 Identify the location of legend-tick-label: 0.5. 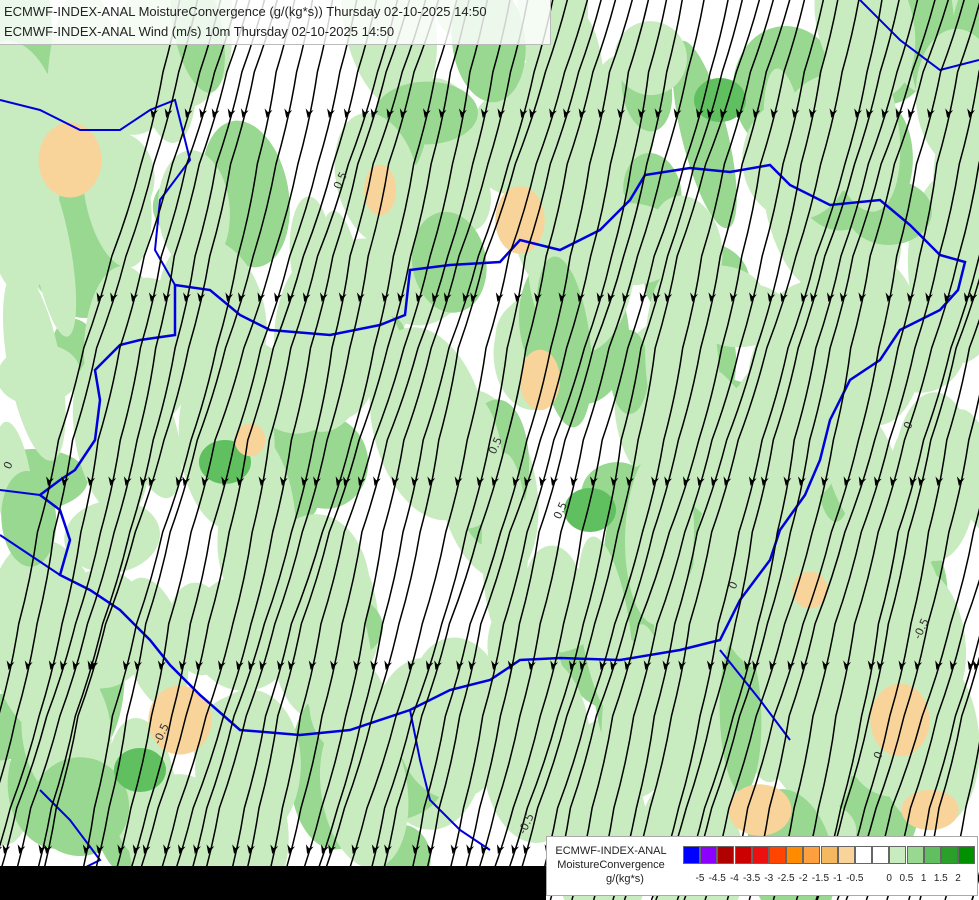
(906, 878).